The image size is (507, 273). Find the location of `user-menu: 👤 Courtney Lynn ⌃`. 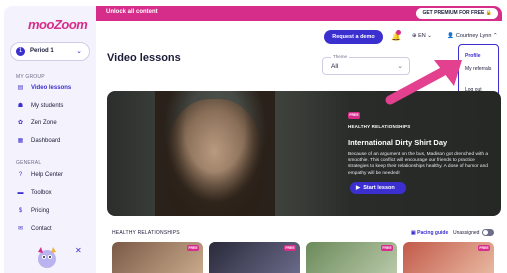

user-menu: 👤 Courtney Lynn ⌃ is located at coordinates (472, 36).